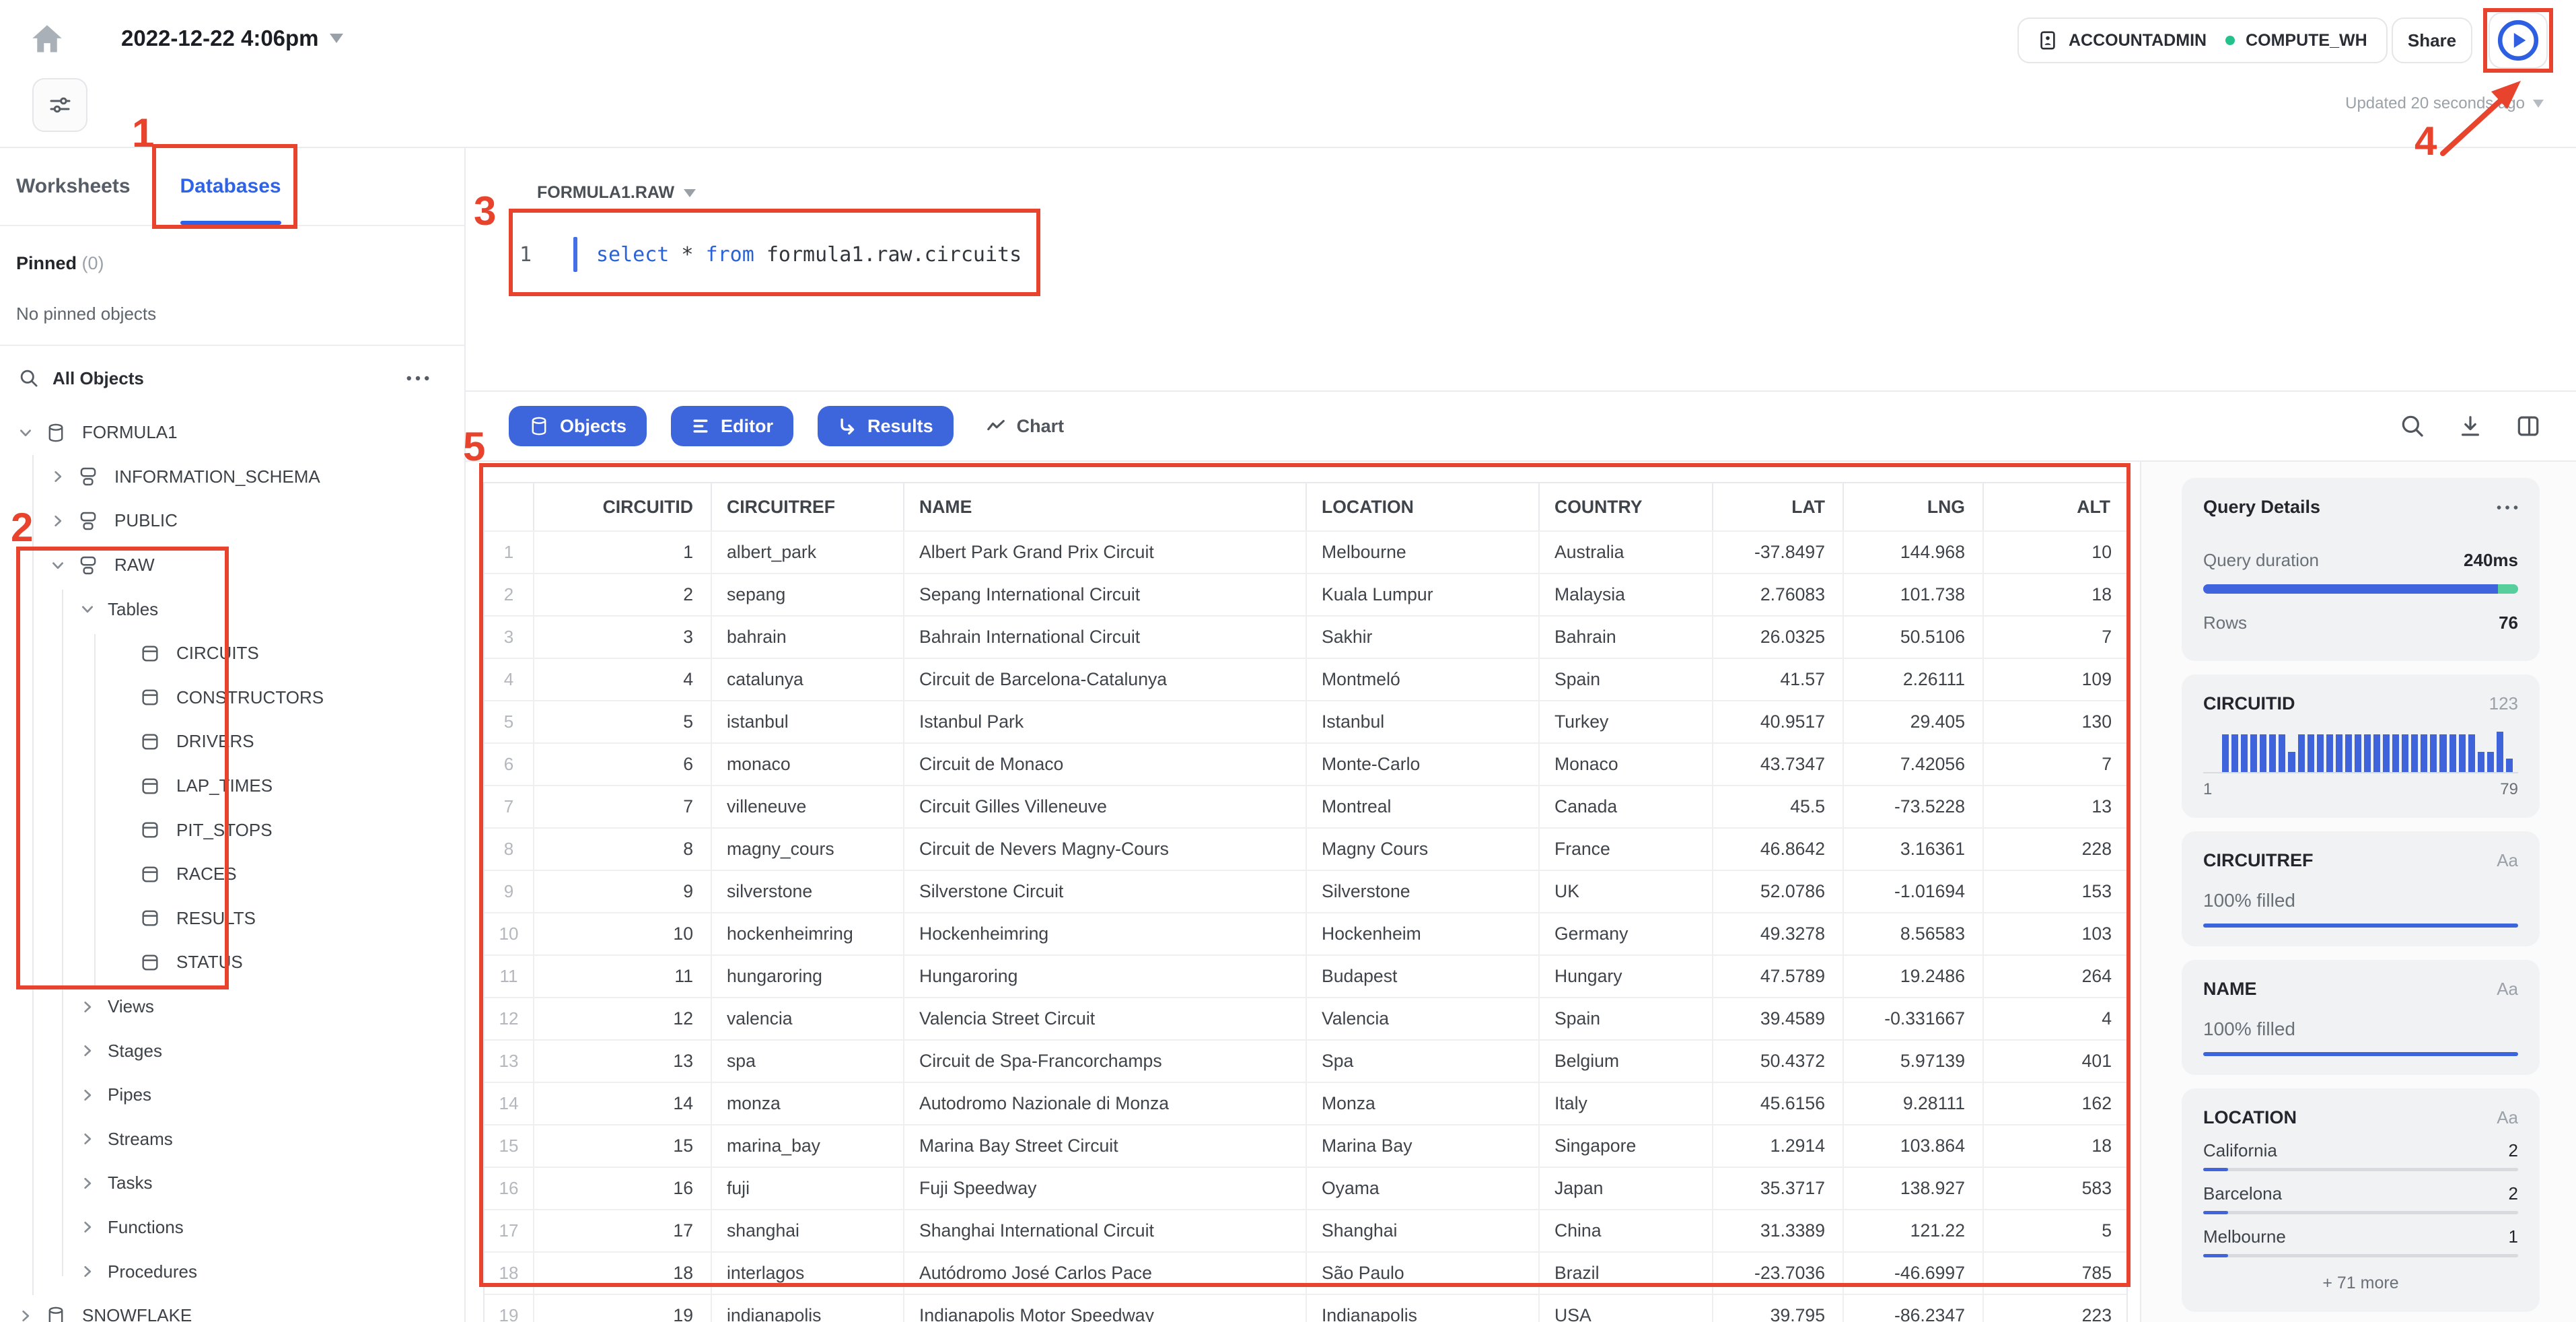 This screenshot has width=2576, height=1322. What do you see at coordinates (1025, 426) in the screenshot?
I see `view-button-chart: Chart` at bounding box center [1025, 426].